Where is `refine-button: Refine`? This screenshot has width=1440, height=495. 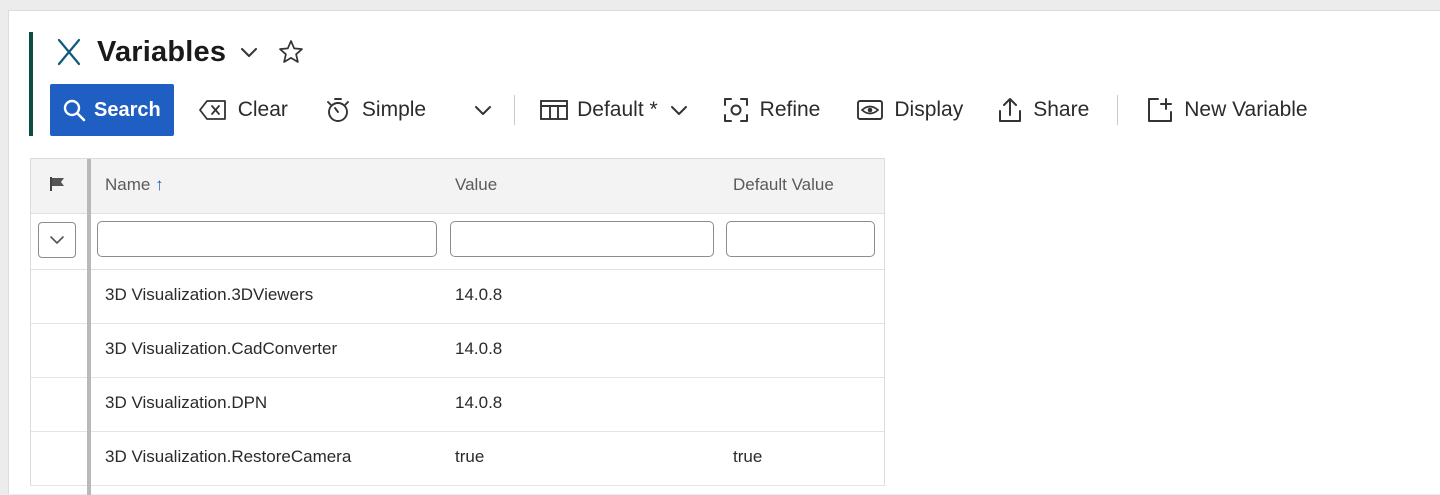 refine-button: Refine is located at coordinates (771, 110).